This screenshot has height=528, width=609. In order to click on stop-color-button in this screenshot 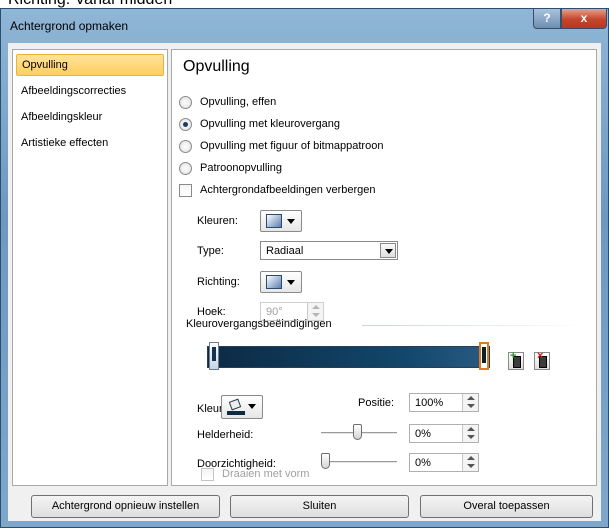, I will do `click(242, 407)`.